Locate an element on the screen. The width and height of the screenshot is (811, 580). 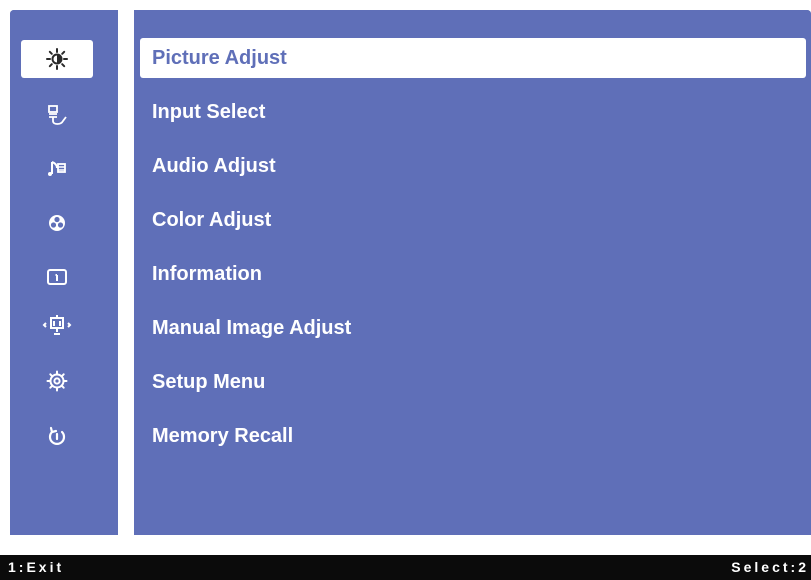
brightness-icon is located at coordinates (57, 59).